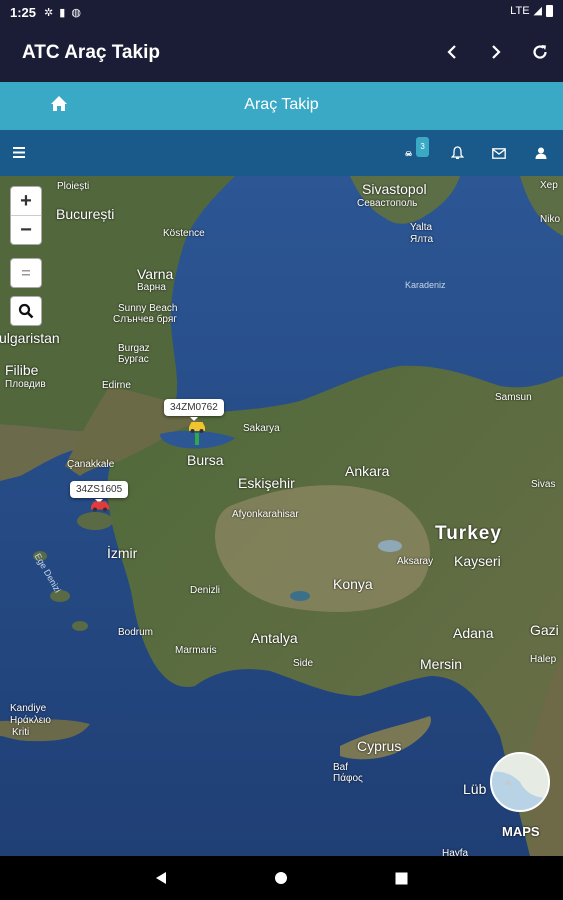  I want to click on zoom-in-button: +, so click(26, 201).